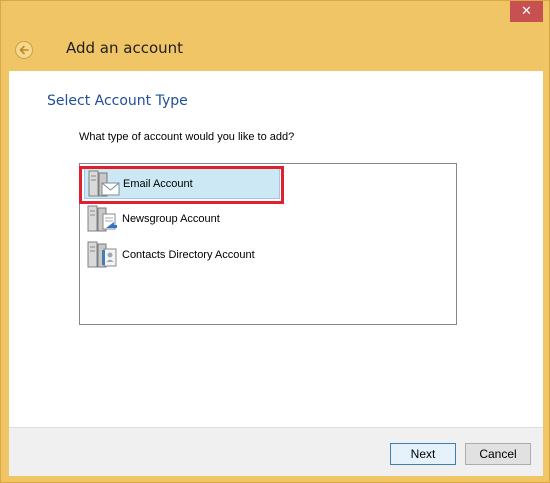 The image size is (550, 483). Describe the element at coordinates (125, 48) in the screenshot. I see `wizard-title: Add an account` at that location.